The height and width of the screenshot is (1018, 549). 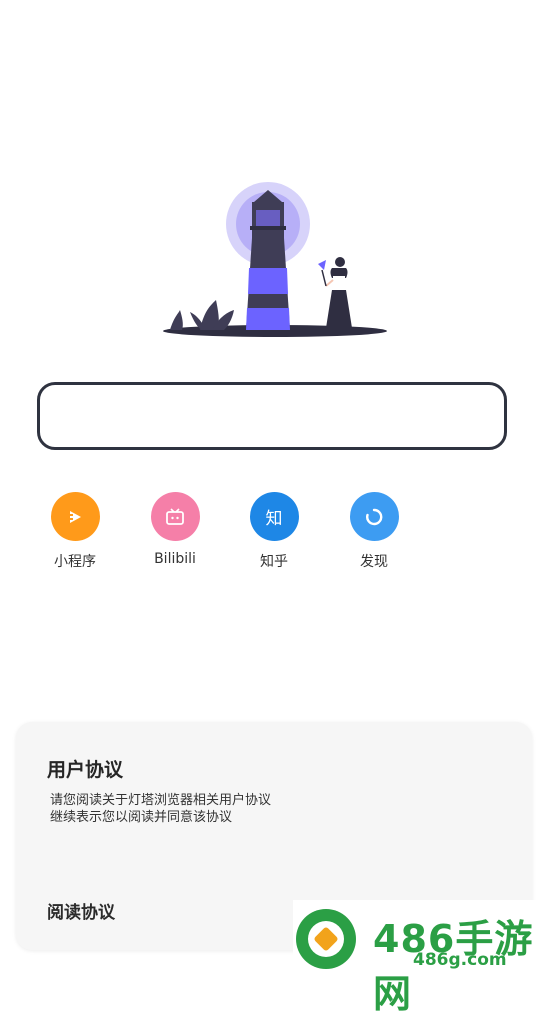 I want to click on watermark-domain: 486g.com, so click(x=460, y=960).